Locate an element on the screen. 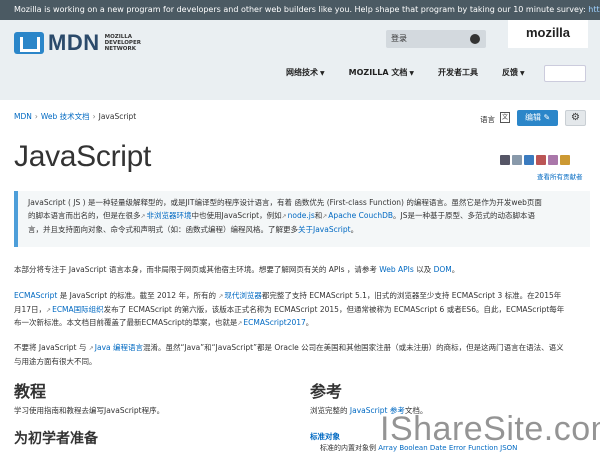 The image size is (600, 453). breadcrumb: MDN › Web 技术文档 › JavaScript is located at coordinates (75, 116).